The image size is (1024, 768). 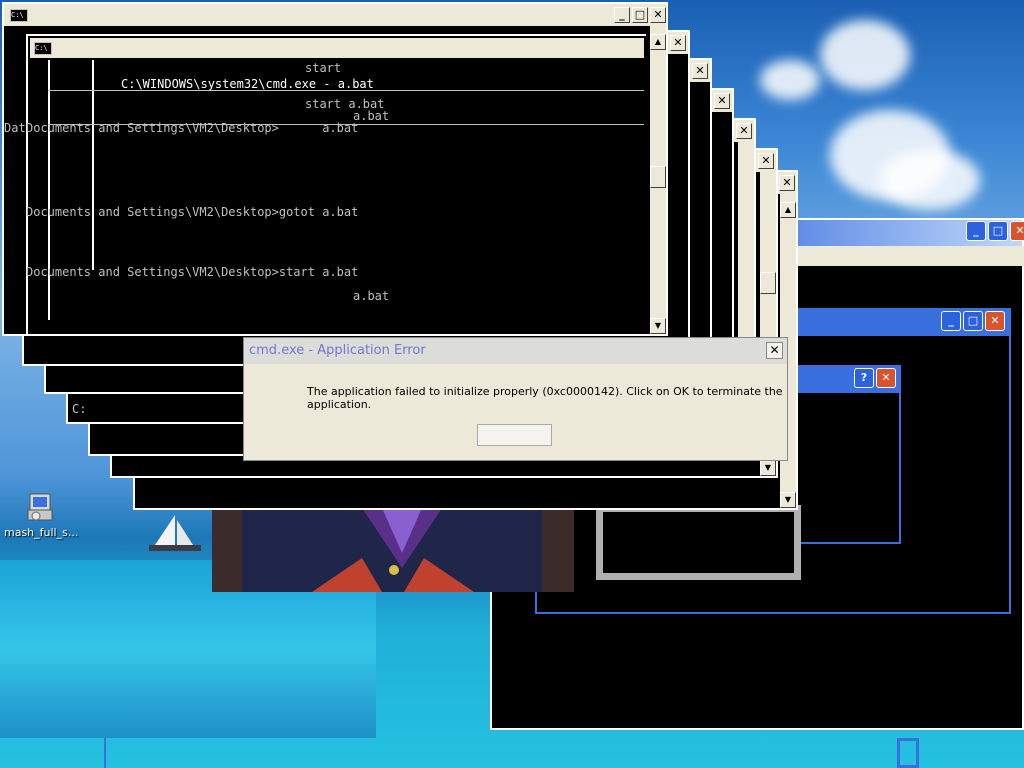 I want to click on cmd-inner-icon: C:\, so click(x=43, y=48).